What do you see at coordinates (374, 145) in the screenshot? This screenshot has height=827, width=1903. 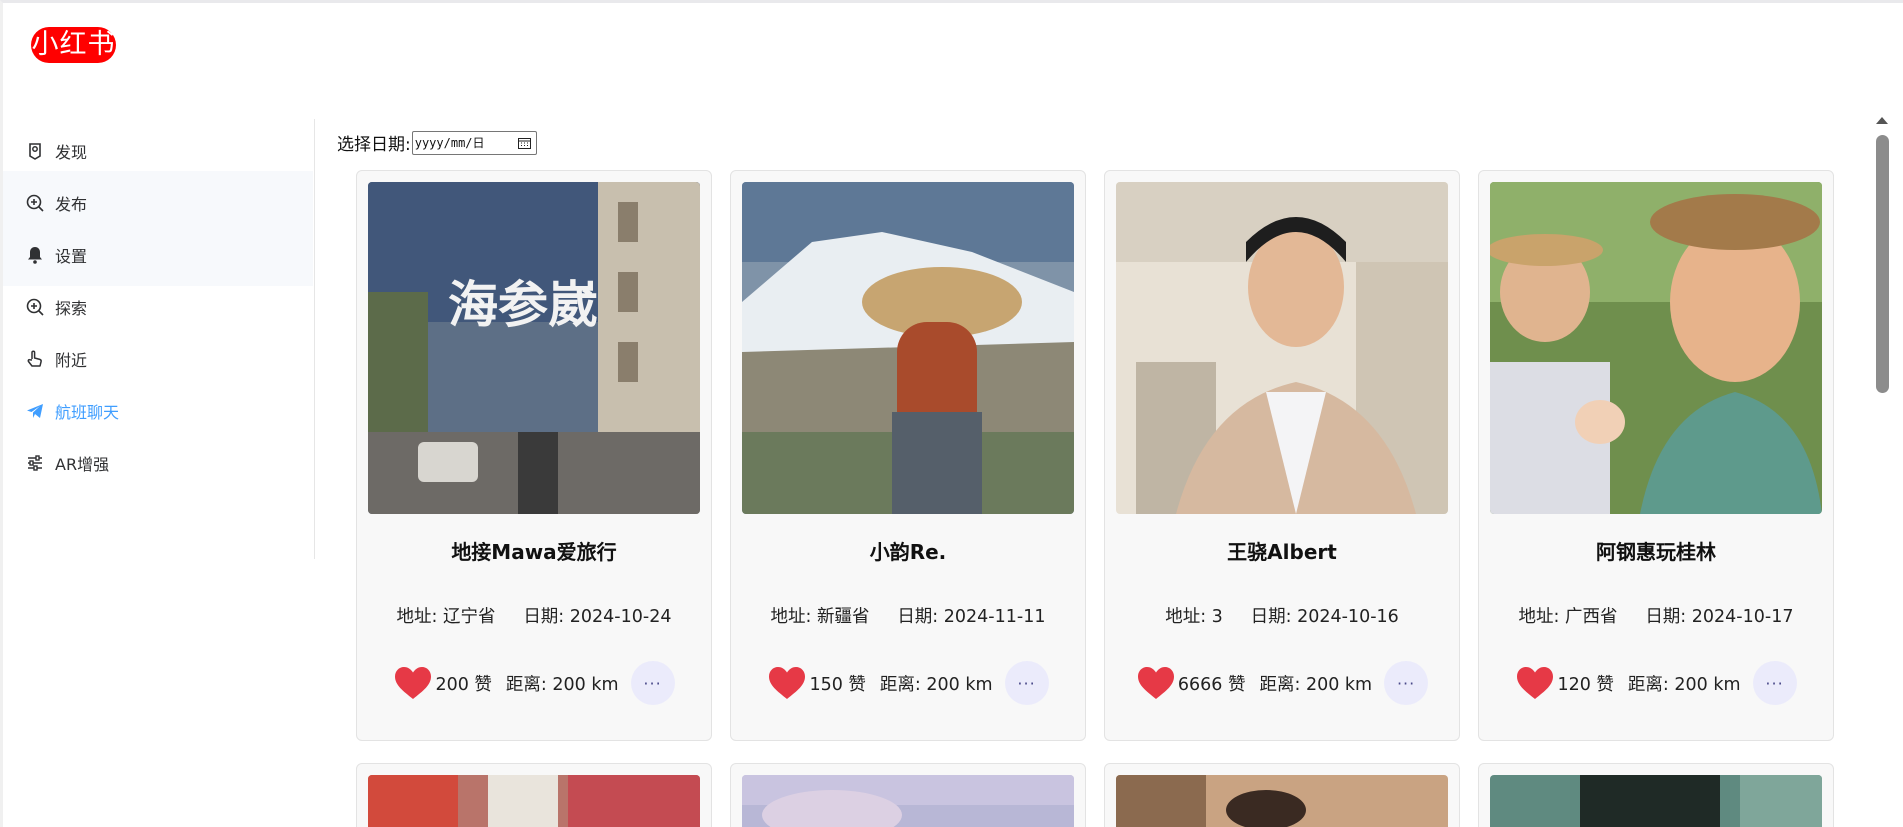 I see `date-filter-label: 选择日期:` at bounding box center [374, 145].